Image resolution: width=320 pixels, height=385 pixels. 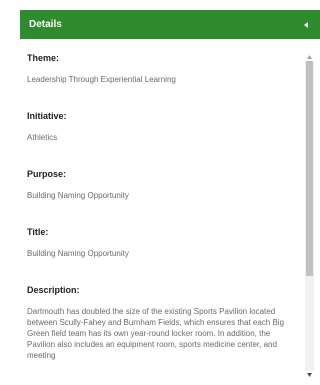 I want to click on title-value: Building Naming Opportunity, so click(x=78, y=253).